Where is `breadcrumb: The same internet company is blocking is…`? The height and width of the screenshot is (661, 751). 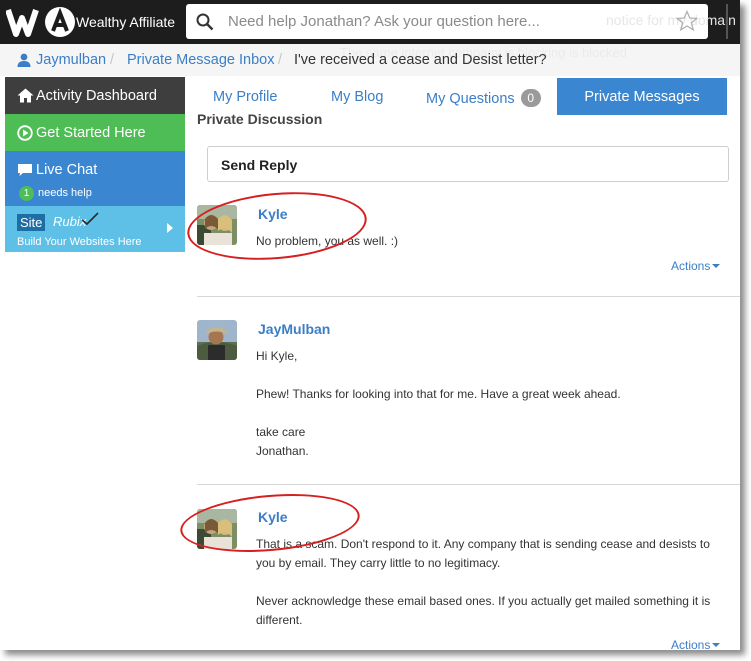 breadcrumb: The same internet company is blocking is… is located at coordinates (370, 60).